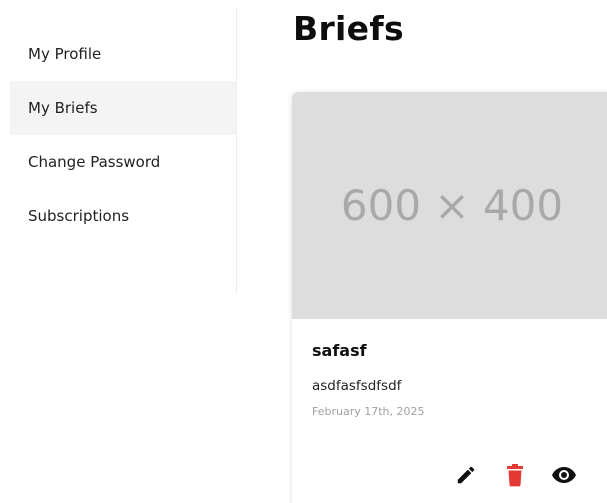 Image resolution: width=607 pixels, height=503 pixels. Describe the element at coordinates (65, 54) in the screenshot. I see `sidebar-item-label: My Profile` at that location.